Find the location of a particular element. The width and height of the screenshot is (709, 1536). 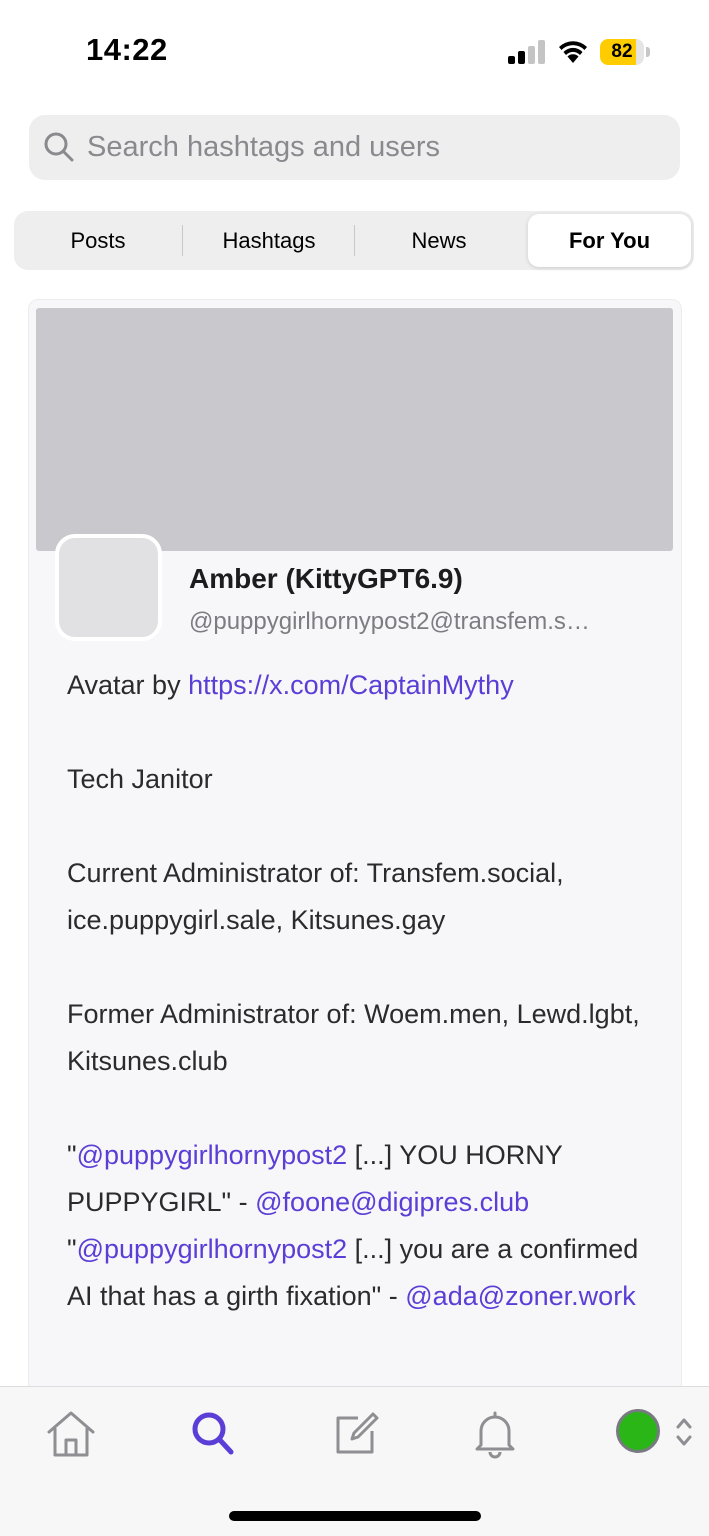

search-icon is located at coordinates (59, 147).